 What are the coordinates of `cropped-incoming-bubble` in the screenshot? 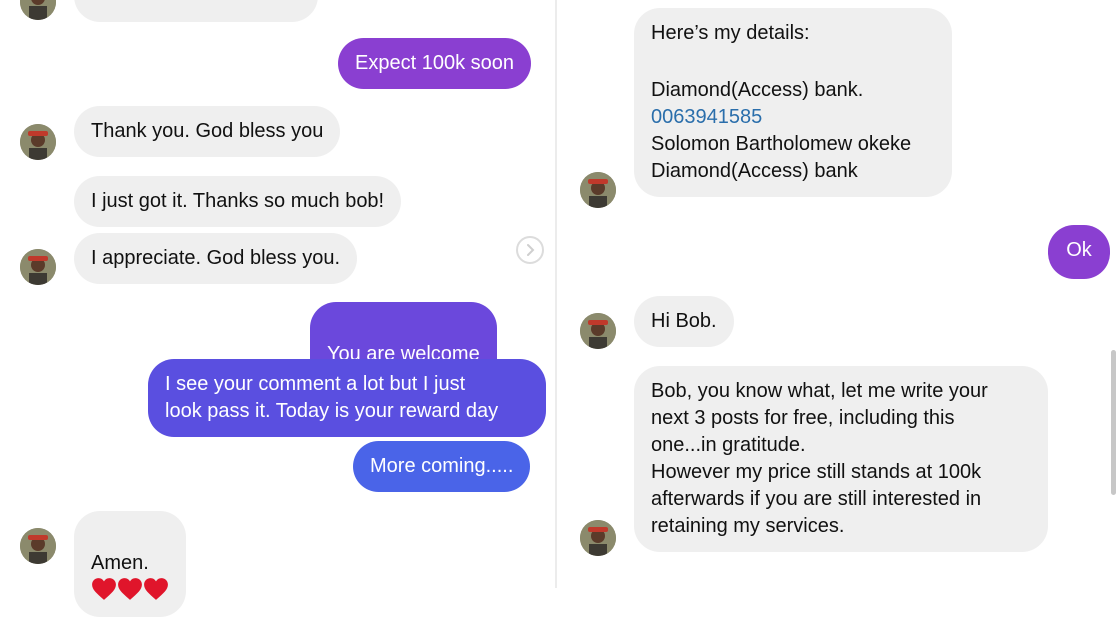 It's located at (196, 11).